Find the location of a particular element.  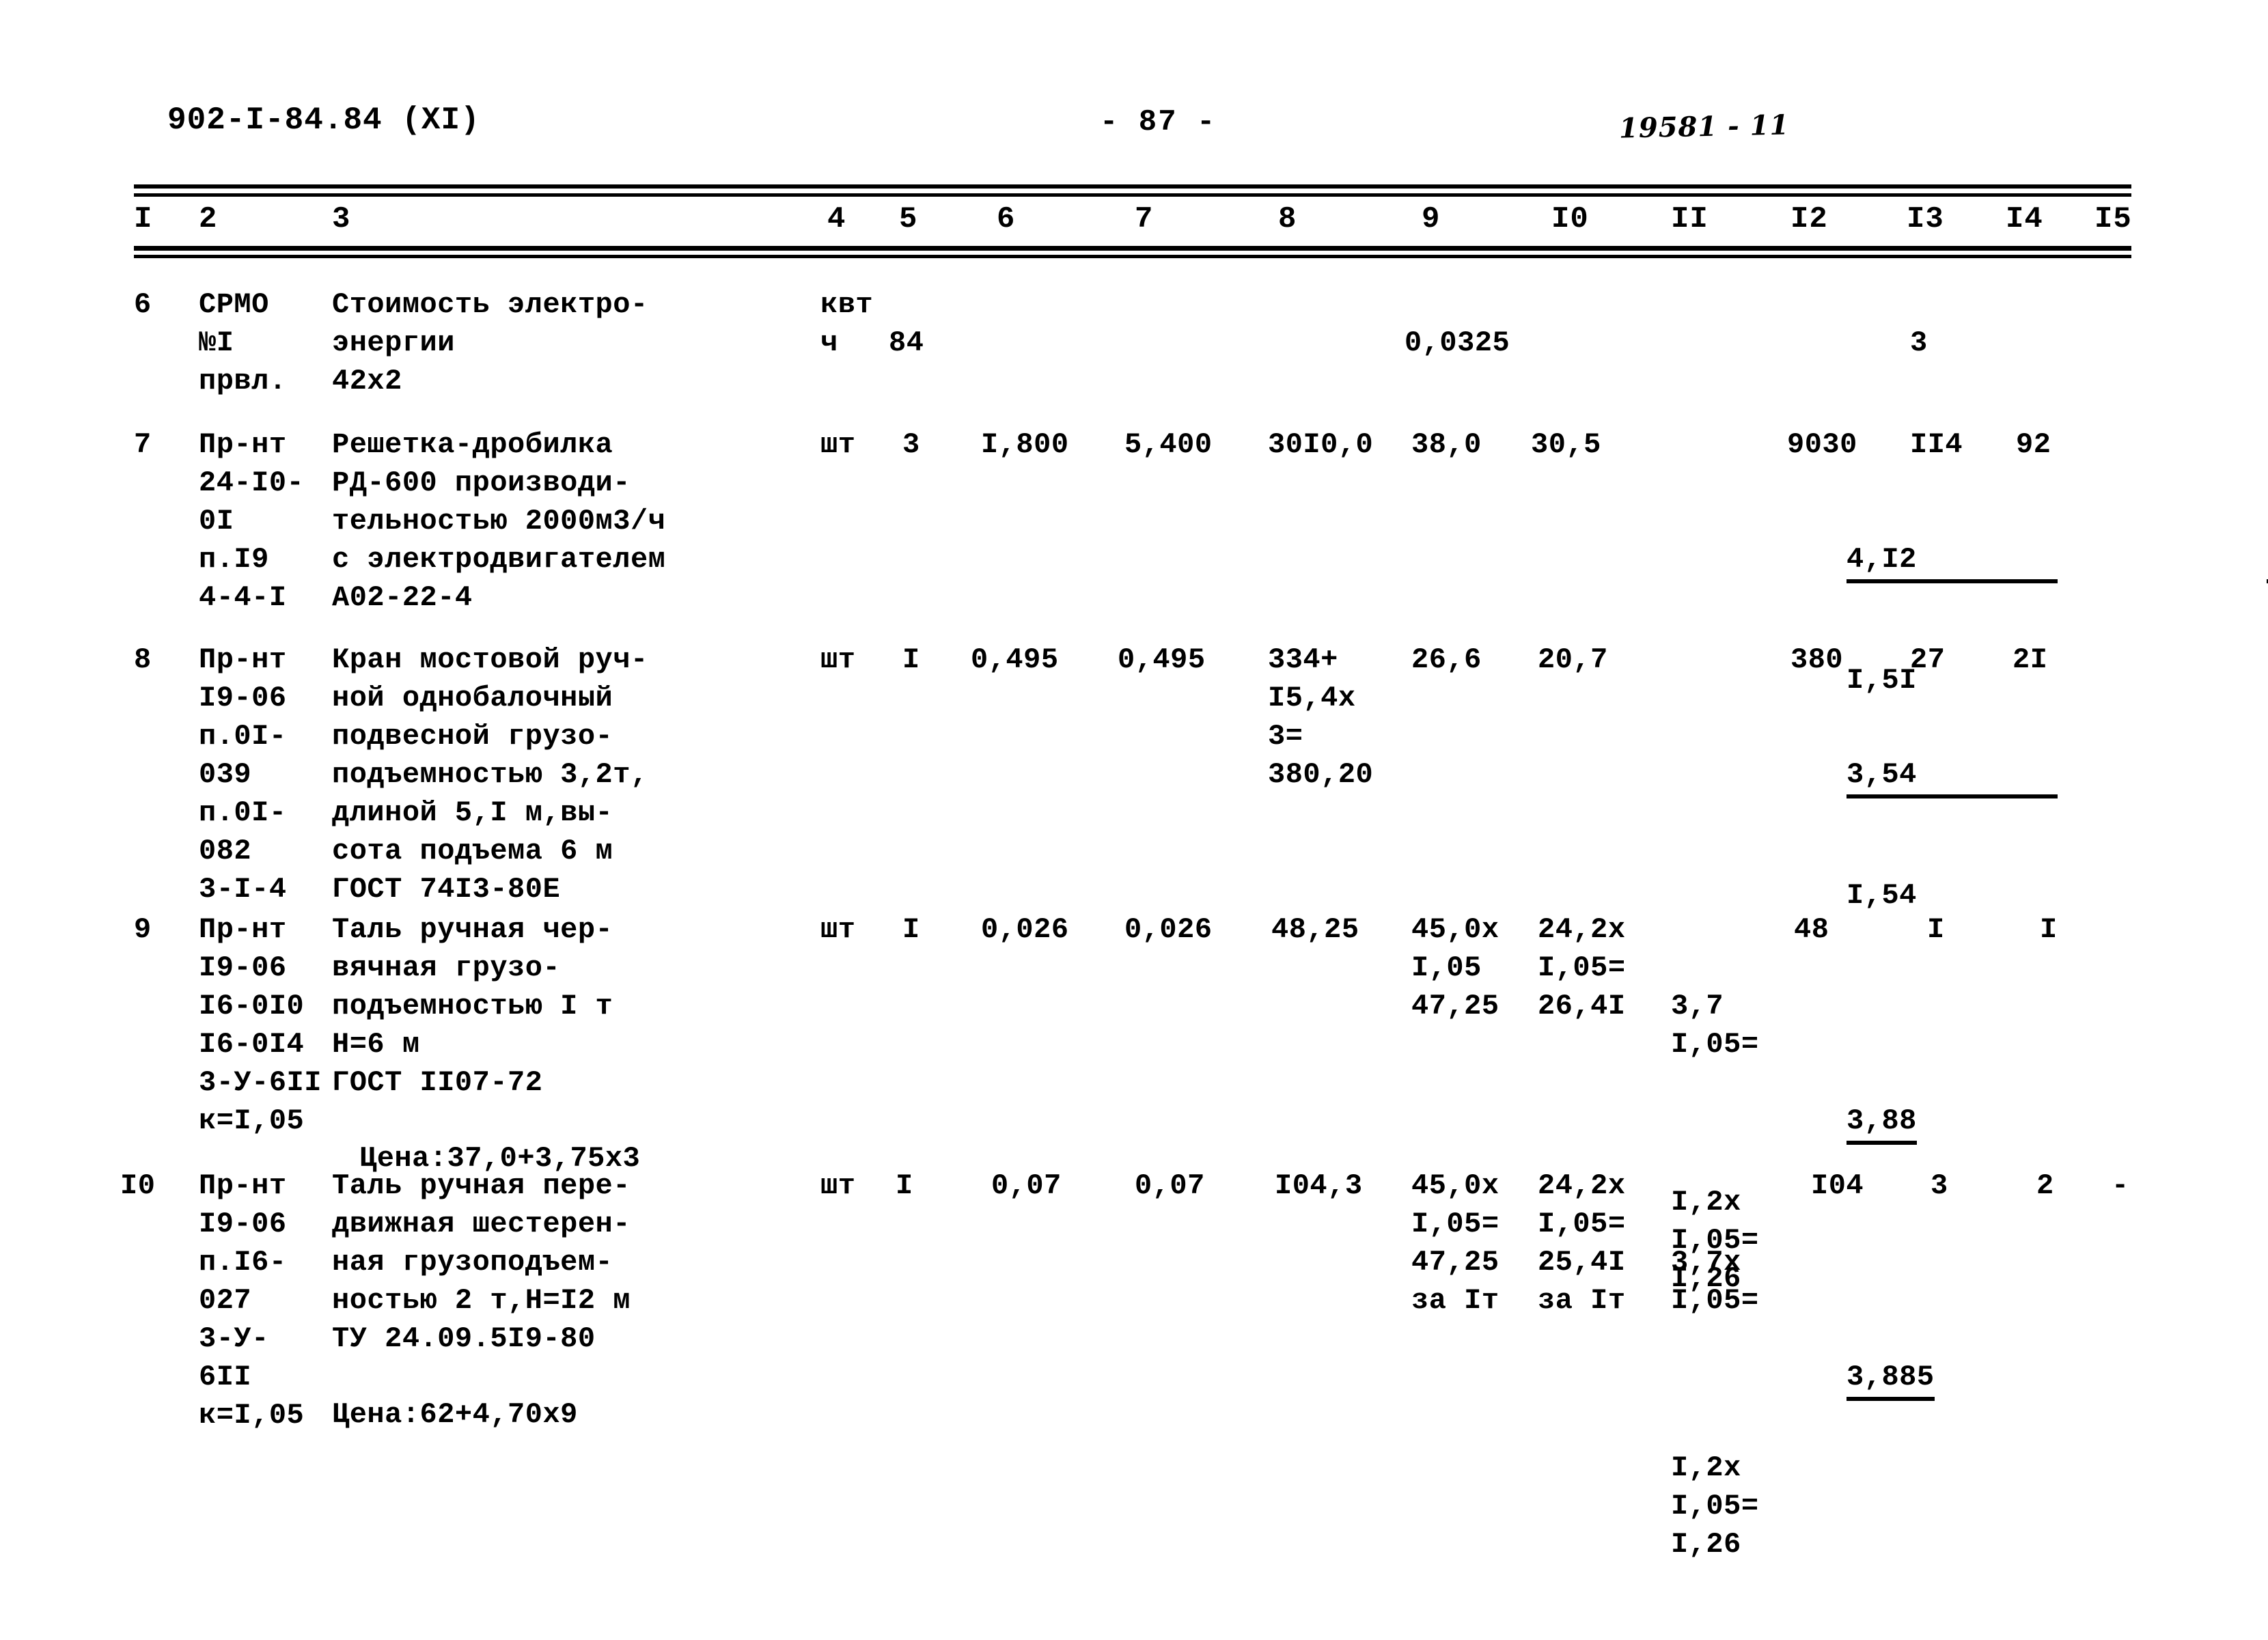

col11-top: 3,7 I,05= is located at coordinates (1715, 1025).